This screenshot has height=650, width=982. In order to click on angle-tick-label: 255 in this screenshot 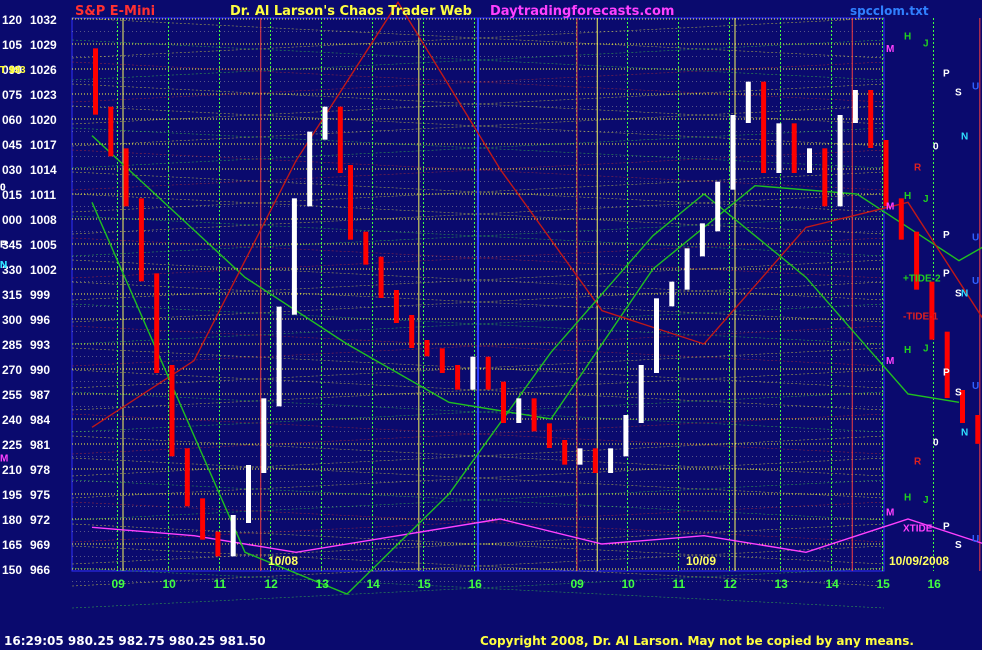, I will do `click(12, 395)`.